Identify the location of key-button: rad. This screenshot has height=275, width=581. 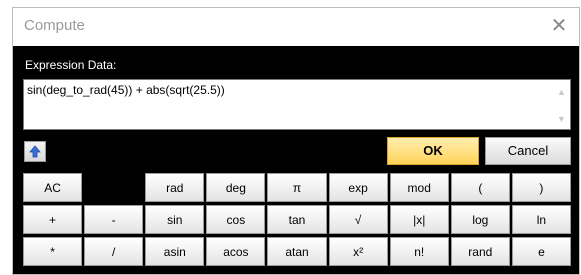
(175, 187).